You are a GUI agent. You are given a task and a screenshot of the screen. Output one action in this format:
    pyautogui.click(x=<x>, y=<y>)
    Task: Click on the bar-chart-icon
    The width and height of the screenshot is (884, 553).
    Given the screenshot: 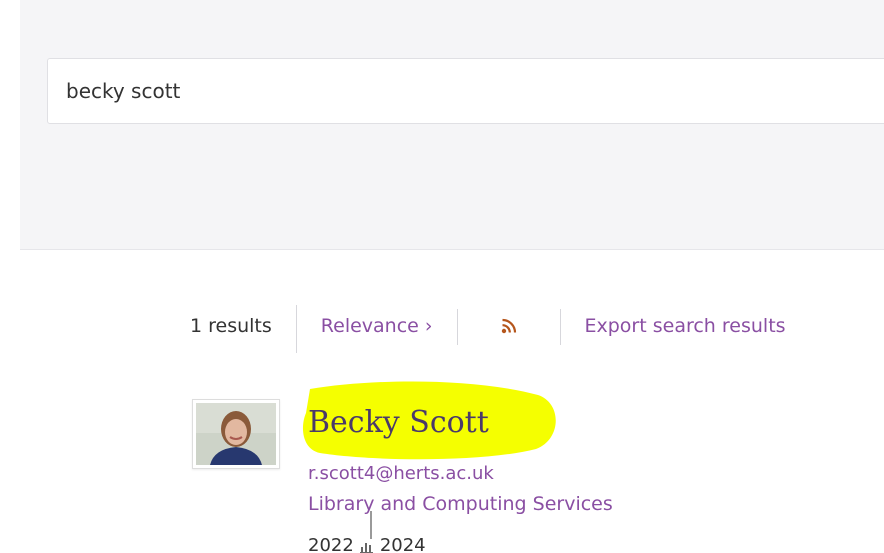 What is the action you would take?
    pyautogui.click(x=366, y=547)
    